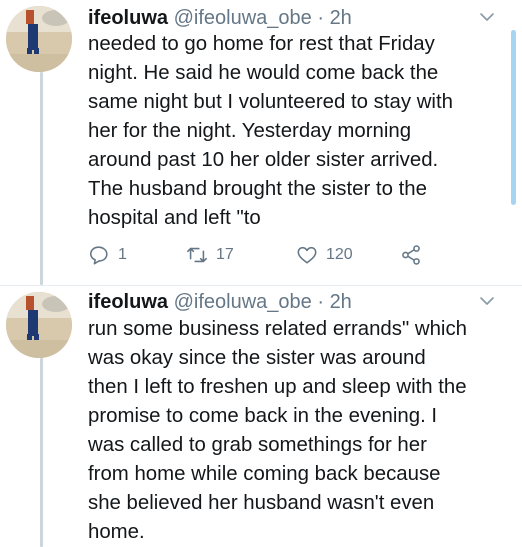 This screenshot has height=547, width=522. What do you see at coordinates (339, 254) in the screenshot?
I see `like-count: 120` at bounding box center [339, 254].